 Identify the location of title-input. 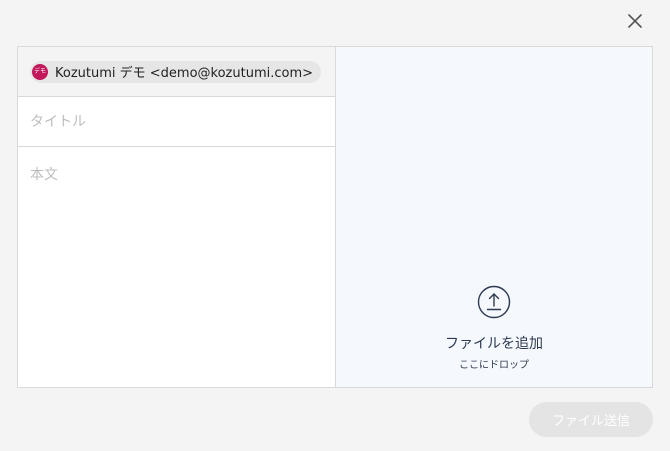
(176, 122).